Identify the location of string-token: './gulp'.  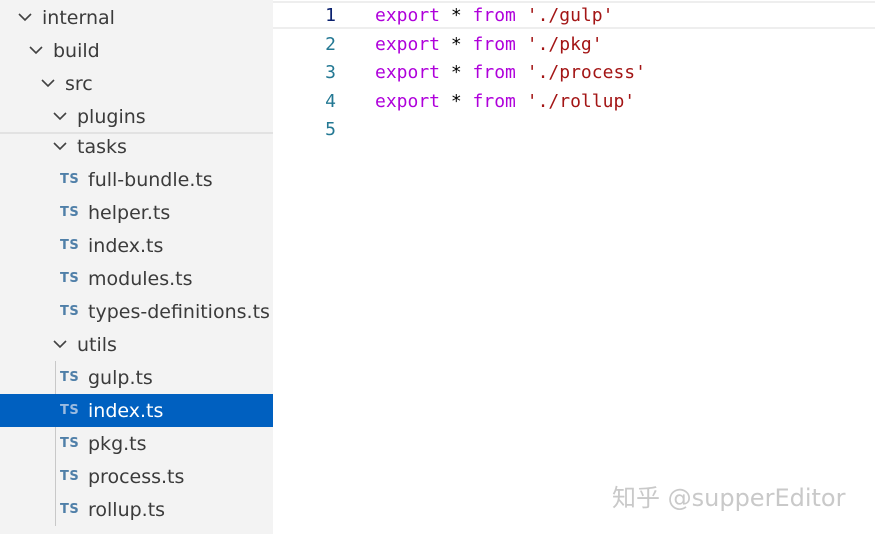
(570, 15).